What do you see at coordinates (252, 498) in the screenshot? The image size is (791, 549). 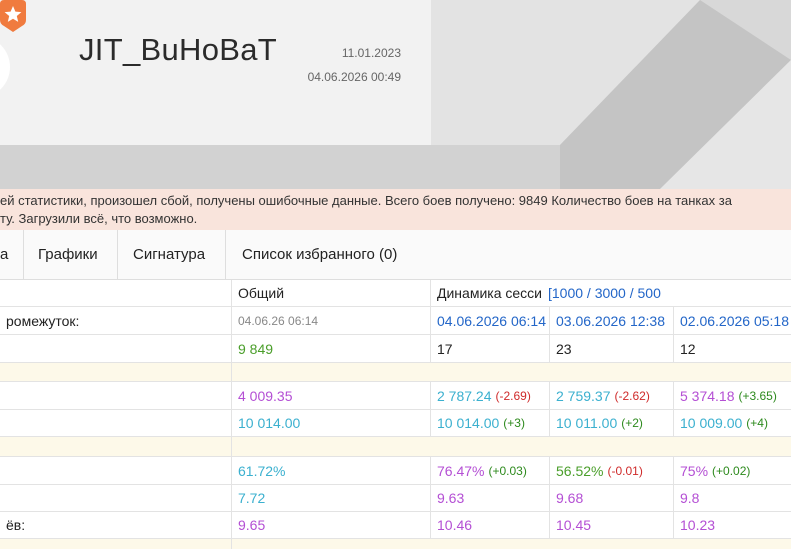 I see `total-metric-1: 7.72` at bounding box center [252, 498].